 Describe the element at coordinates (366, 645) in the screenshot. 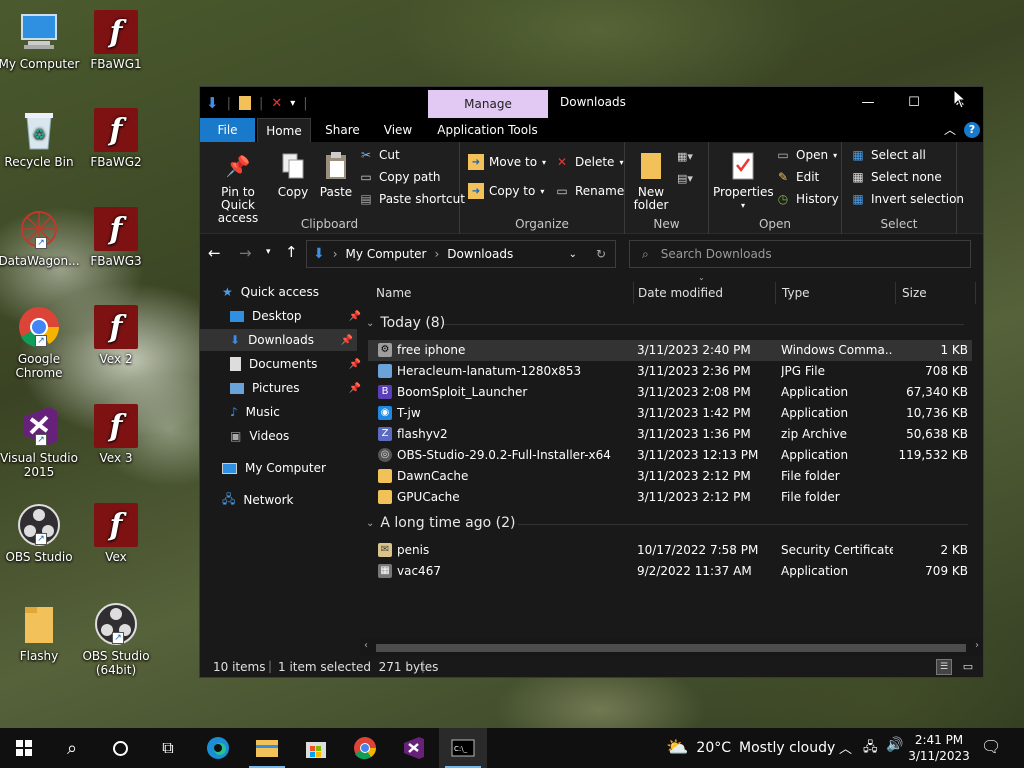

I see `scroll-left-icon: ‹` at that location.